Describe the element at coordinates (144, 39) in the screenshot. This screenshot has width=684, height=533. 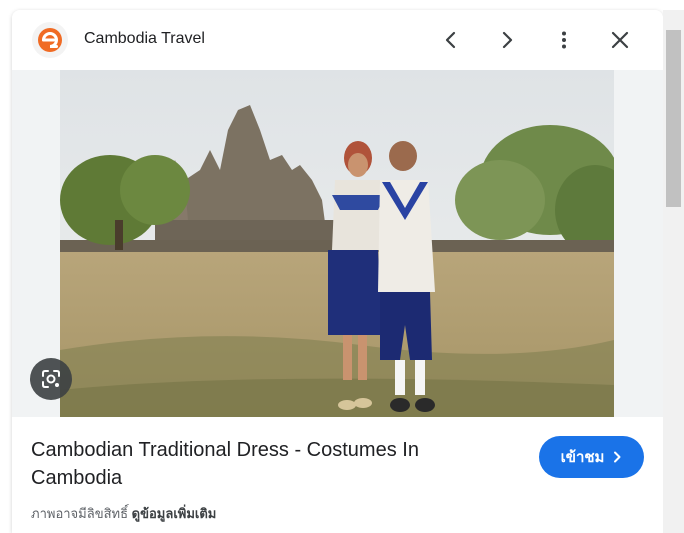
I see `site-name: Cambodia Travel` at that location.